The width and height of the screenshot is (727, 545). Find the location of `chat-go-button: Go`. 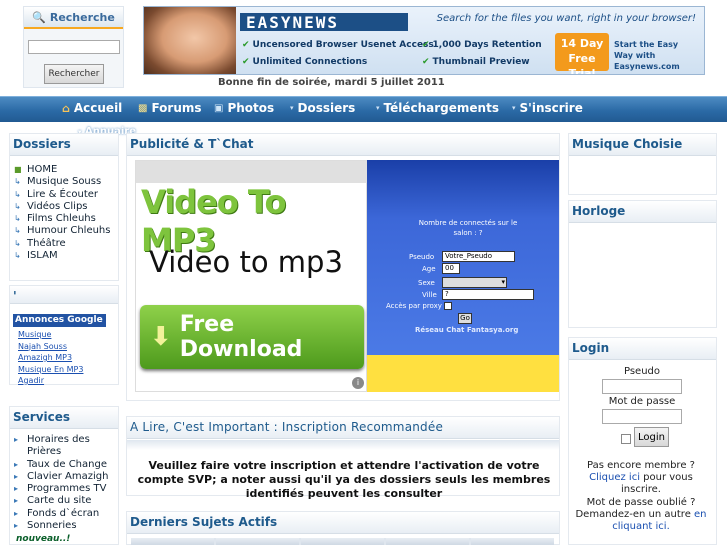

chat-go-button: Go is located at coordinates (465, 318).